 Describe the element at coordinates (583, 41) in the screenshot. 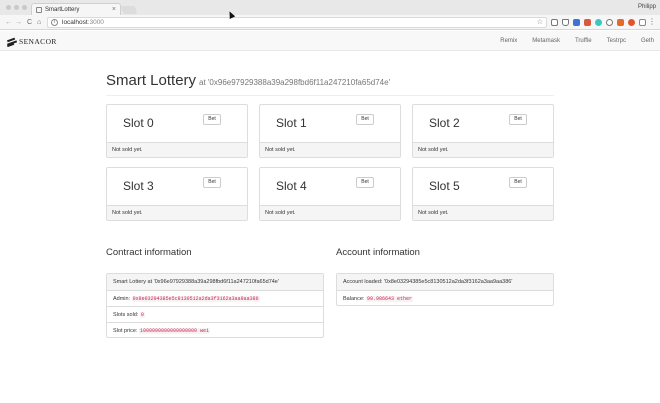

I see `nav-link-truffle: Truffle` at that location.